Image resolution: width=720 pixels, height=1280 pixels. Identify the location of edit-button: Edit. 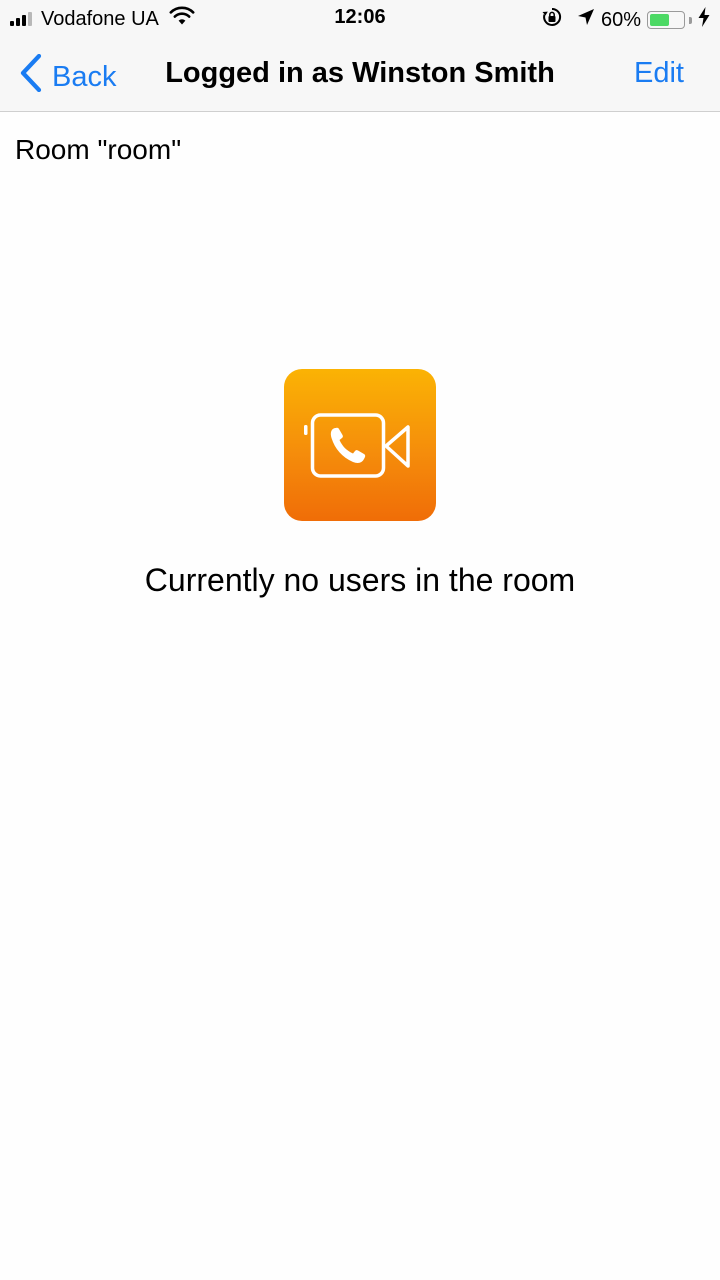
(659, 73).